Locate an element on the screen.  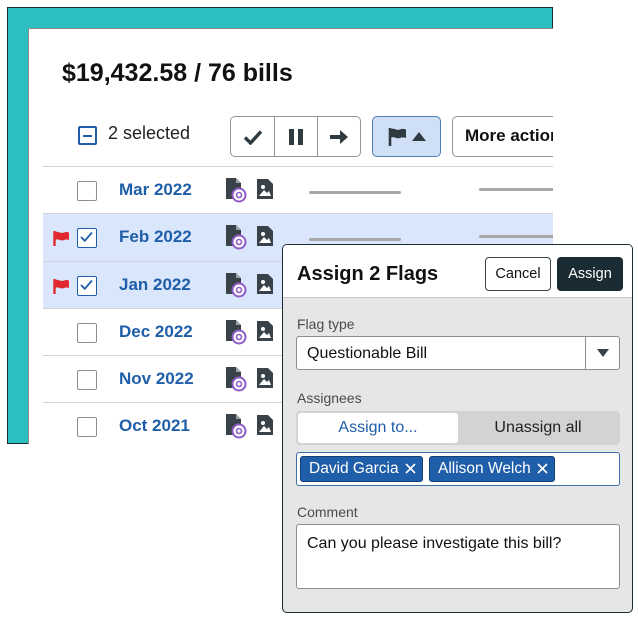
flag-type-value: Questionable Bill is located at coordinates (367, 353).